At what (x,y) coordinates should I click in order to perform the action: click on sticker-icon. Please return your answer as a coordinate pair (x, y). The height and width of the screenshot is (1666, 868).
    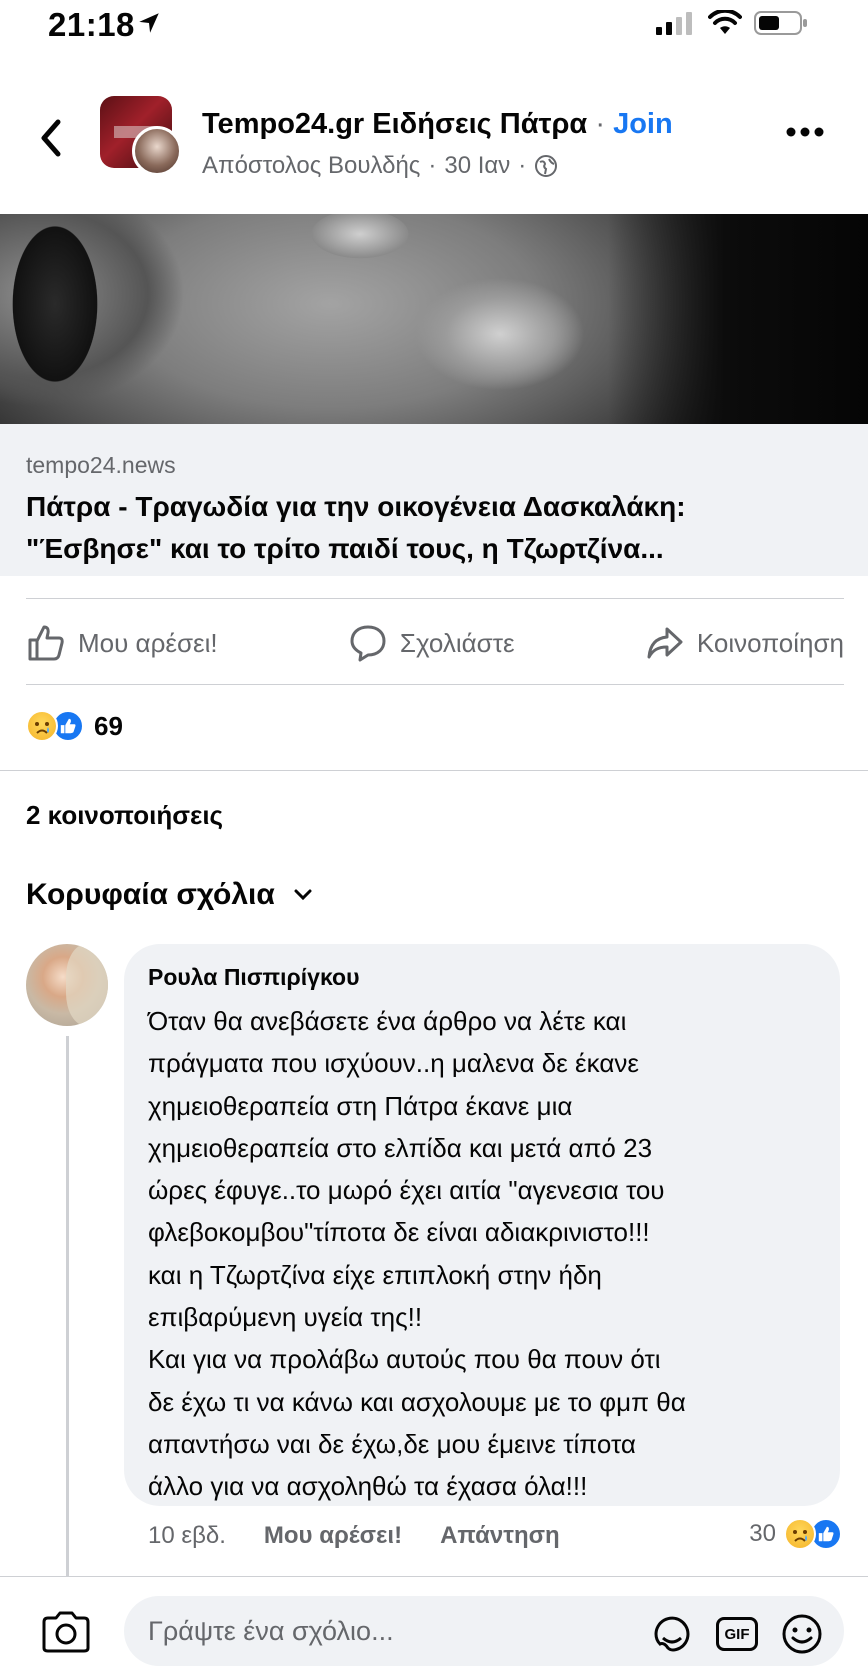
    Looking at the image, I should click on (672, 1634).